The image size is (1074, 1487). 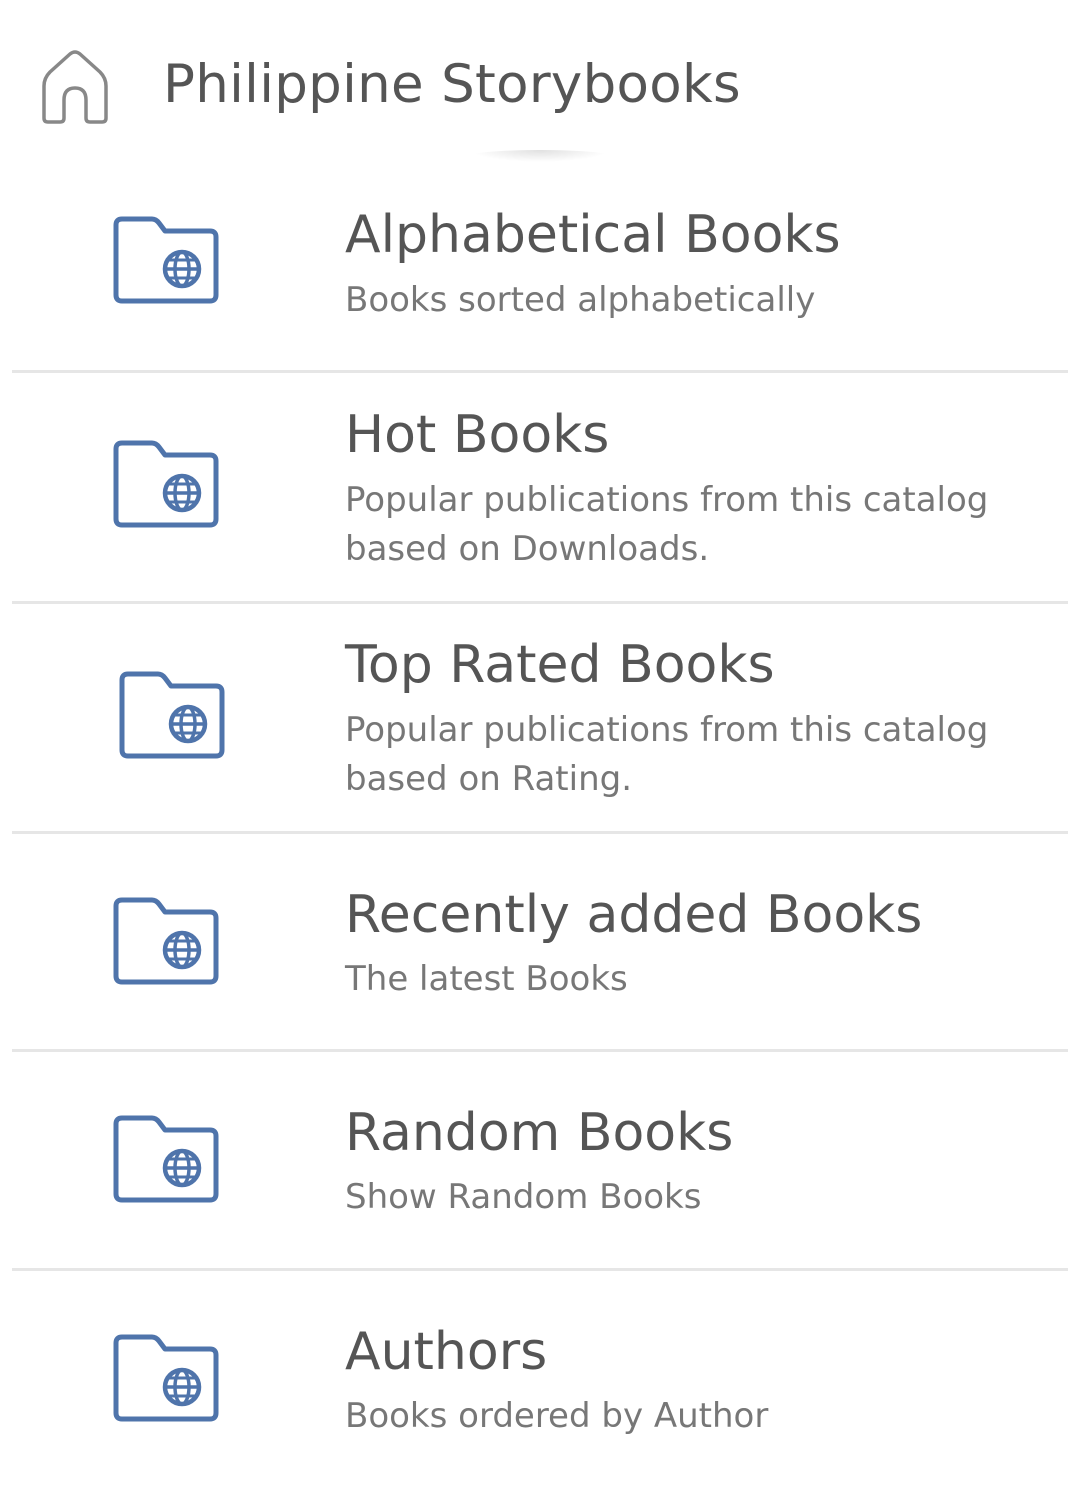 What do you see at coordinates (446, 1352) in the screenshot?
I see `catalog-item-title: Authors` at bounding box center [446, 1352].